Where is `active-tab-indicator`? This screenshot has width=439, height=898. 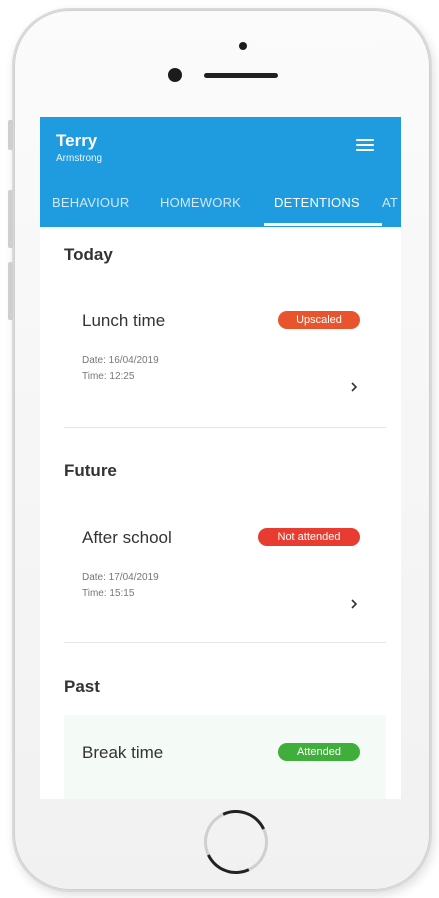 active-tab-indicator is located at coordinates (323, 224).